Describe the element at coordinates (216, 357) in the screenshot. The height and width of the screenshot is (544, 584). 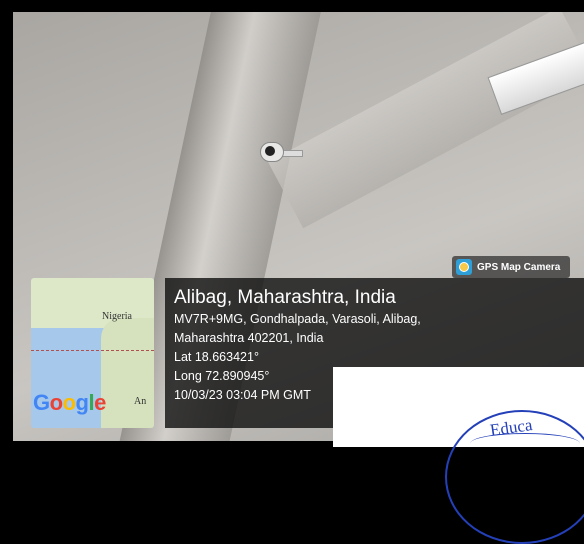
I see `latitude: Lat 18.663421°` at that location.